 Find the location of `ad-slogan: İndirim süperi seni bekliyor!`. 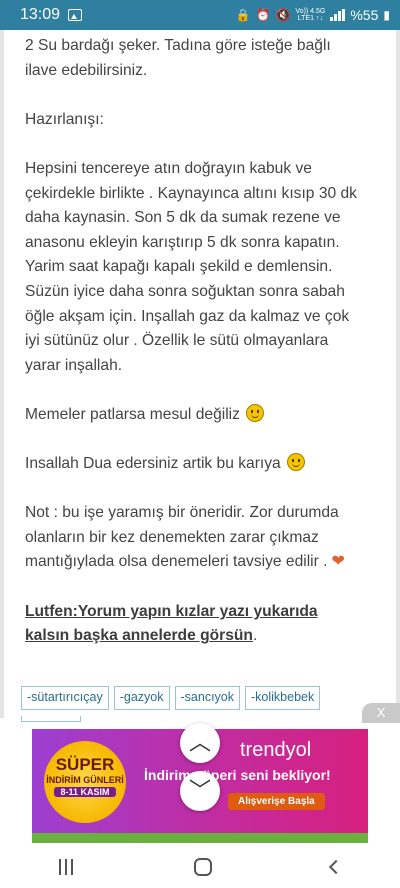

ad-slogan: İndirim süperi seni bekliyor! is located at coordinates (237, 775).